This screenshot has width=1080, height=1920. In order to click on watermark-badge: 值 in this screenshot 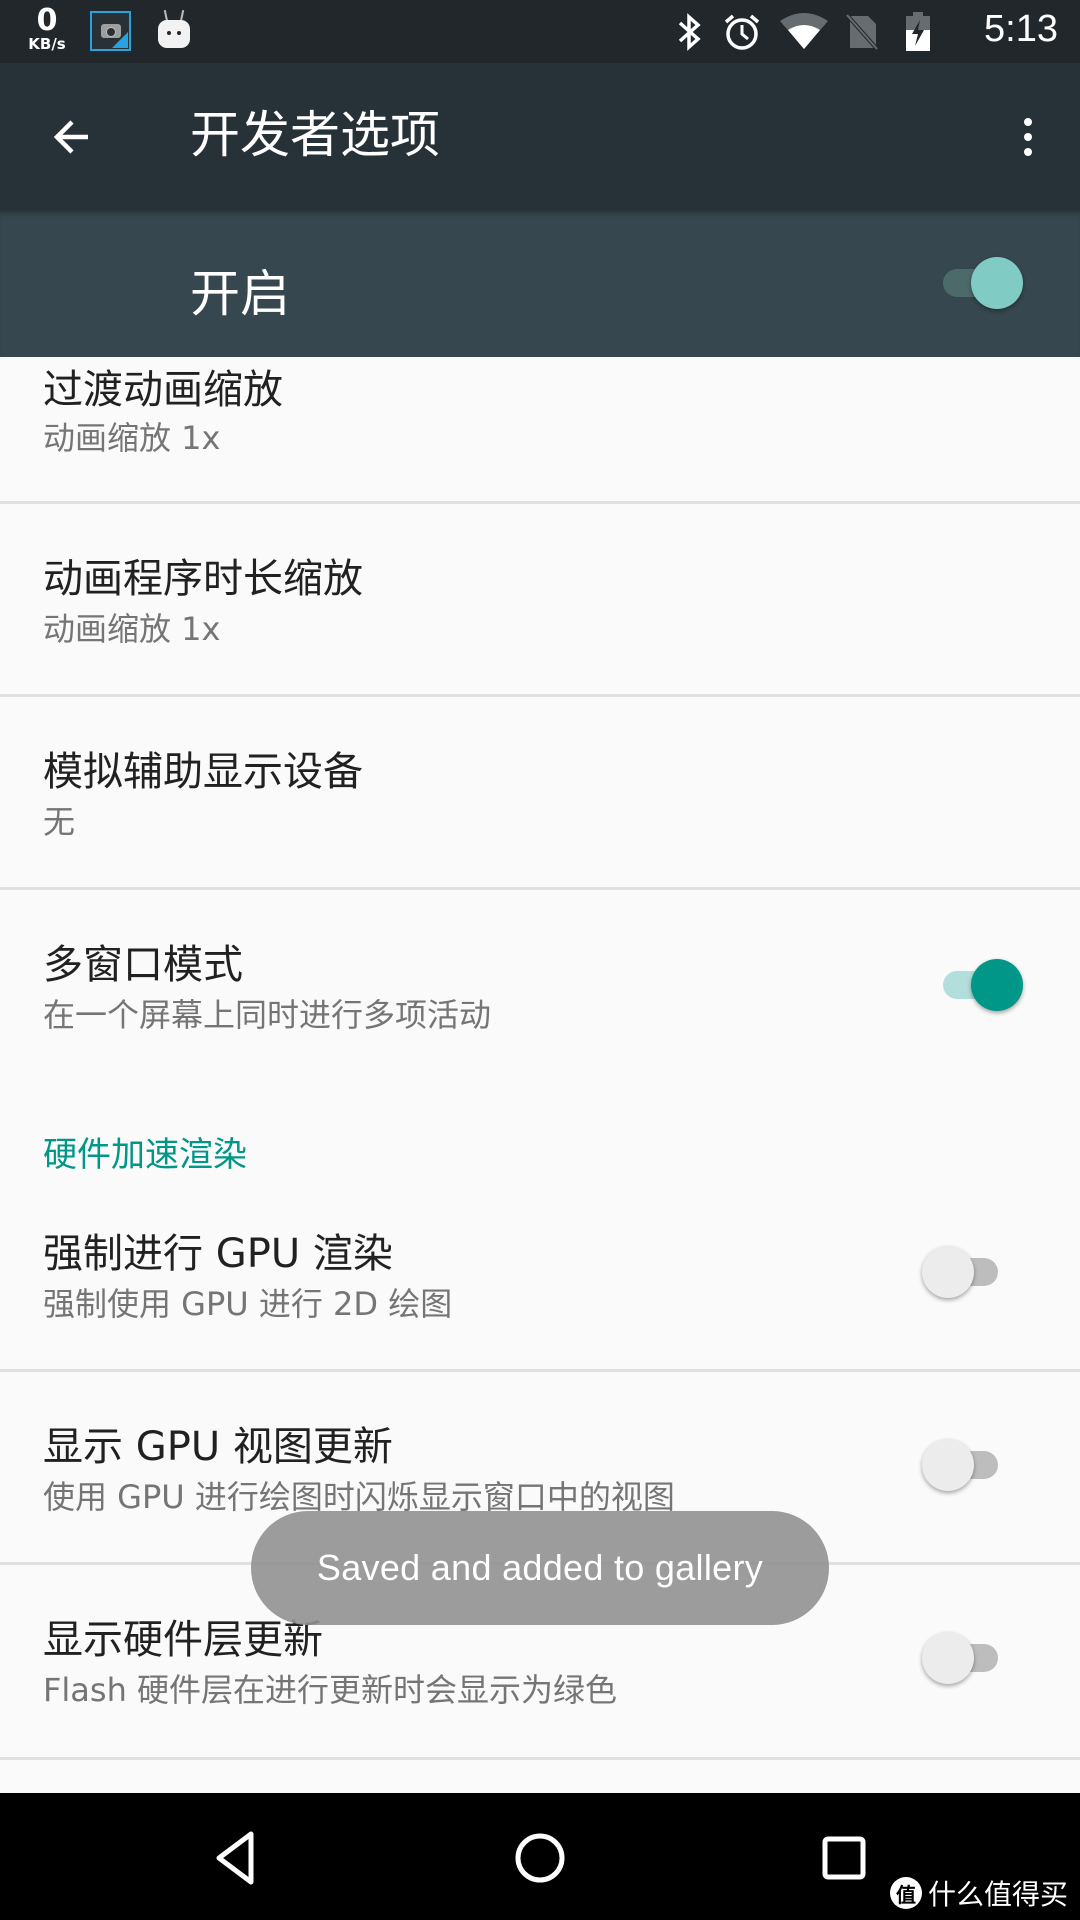, I will do `click(905, 1893)`.